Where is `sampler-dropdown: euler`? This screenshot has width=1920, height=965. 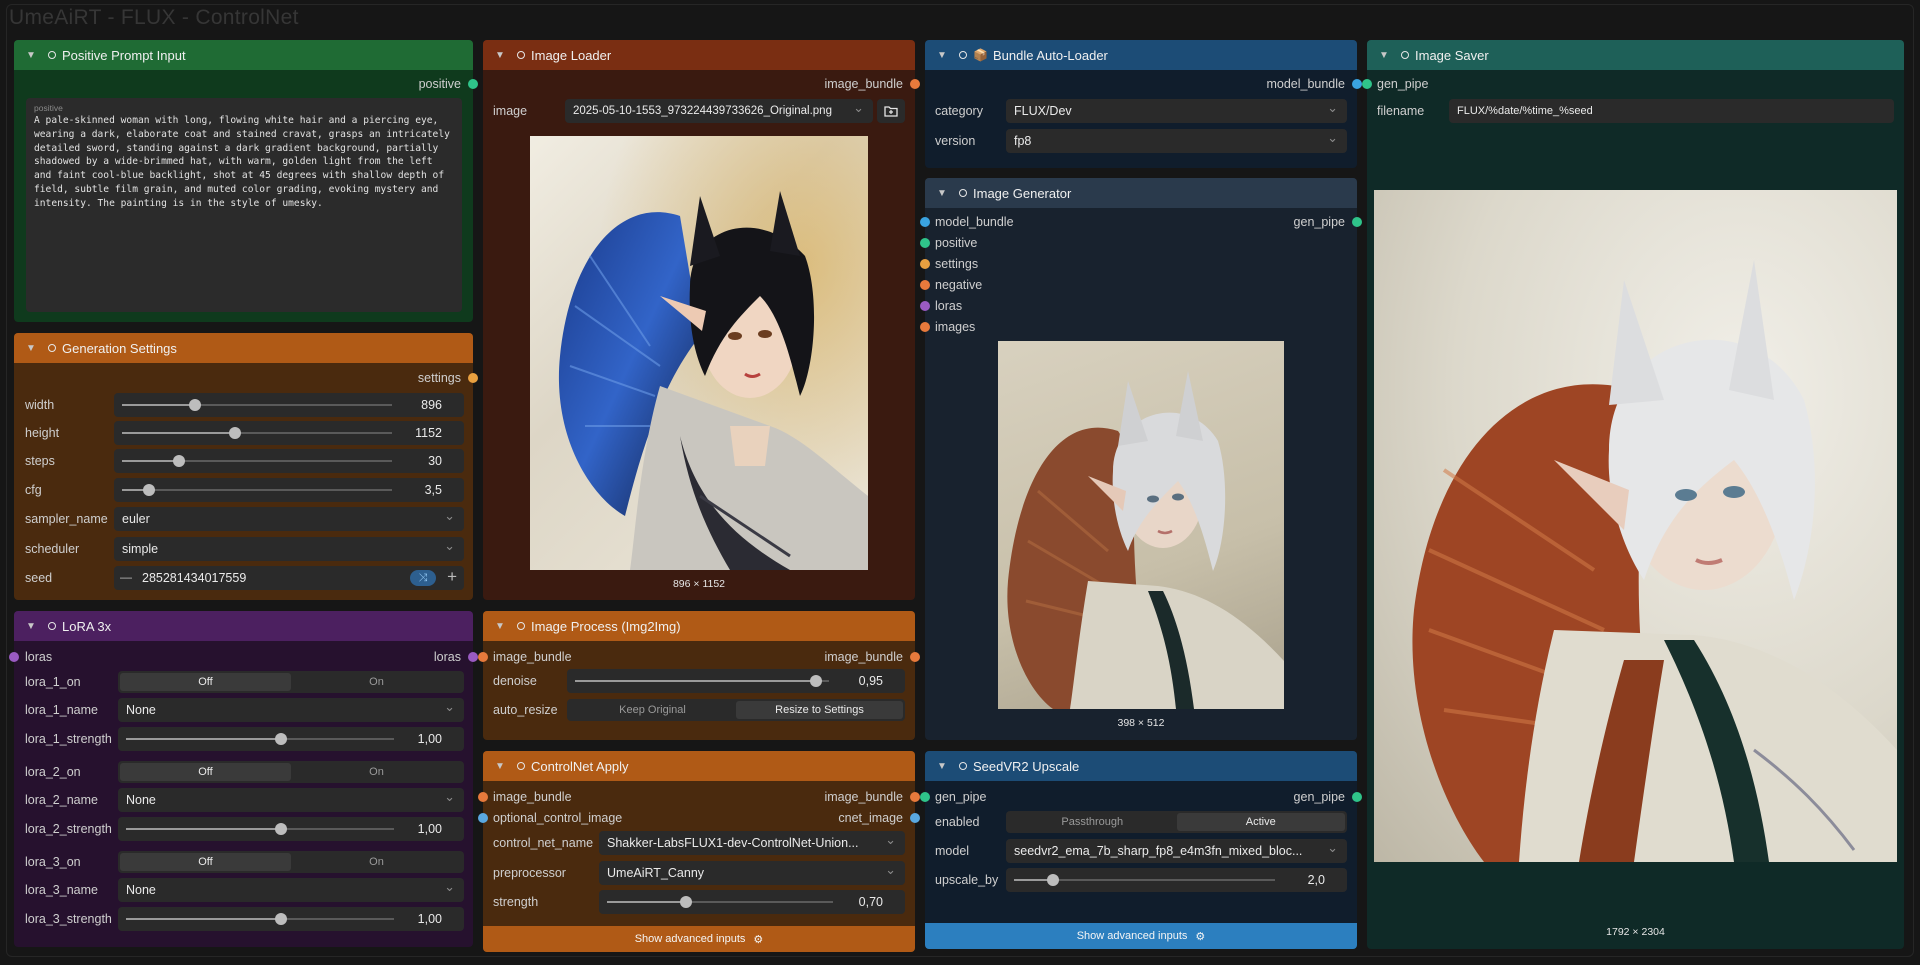 sampler-dropdown: euler is located at coordinates (289, 519).